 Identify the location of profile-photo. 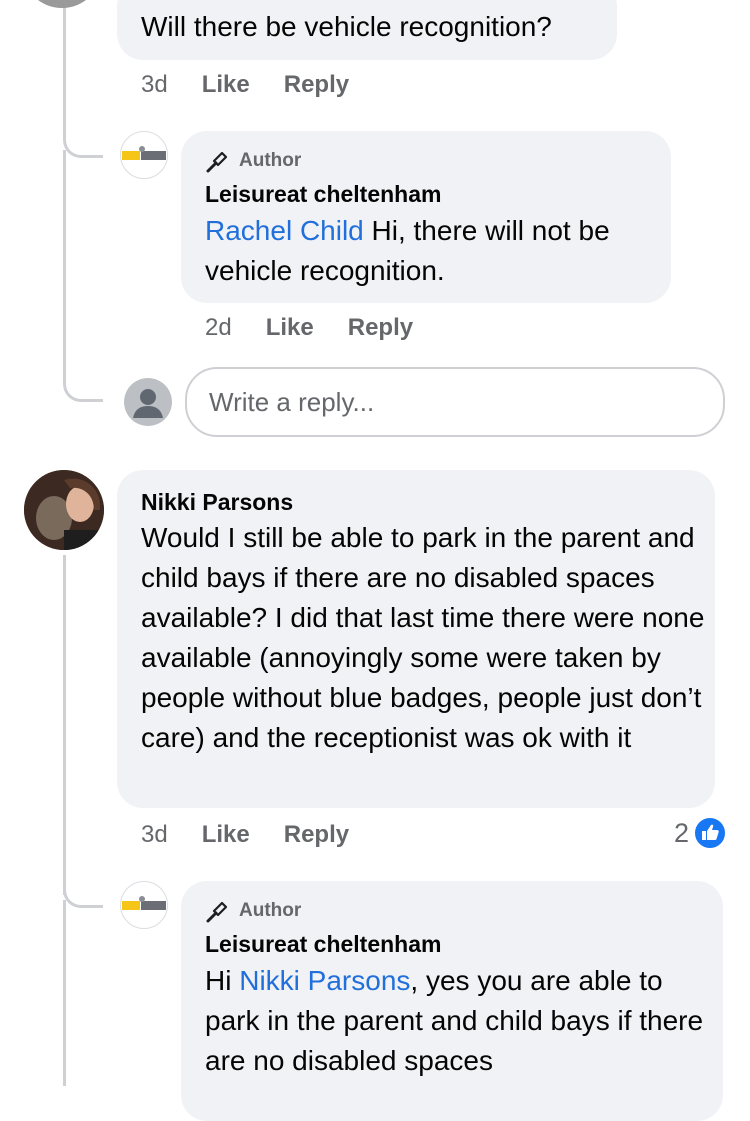
(64, 510).